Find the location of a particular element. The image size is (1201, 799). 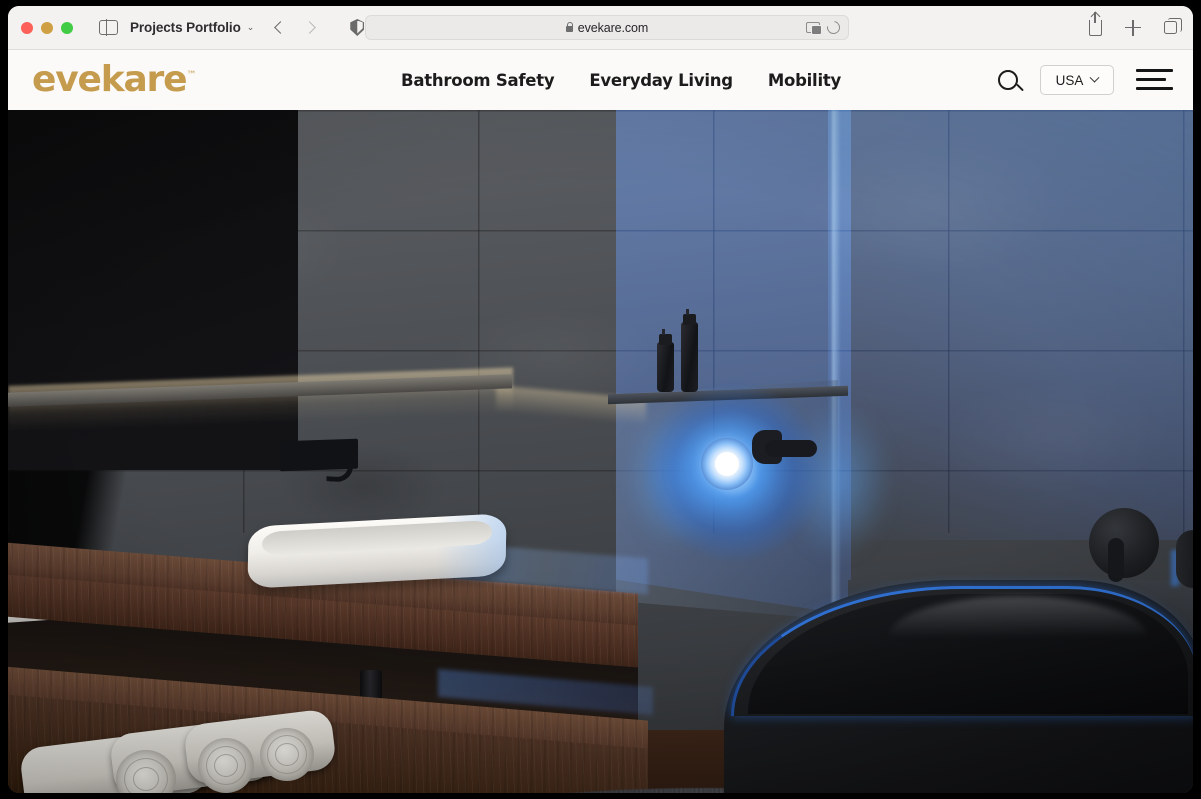

search-icon is located at coordinates (1008, 80).